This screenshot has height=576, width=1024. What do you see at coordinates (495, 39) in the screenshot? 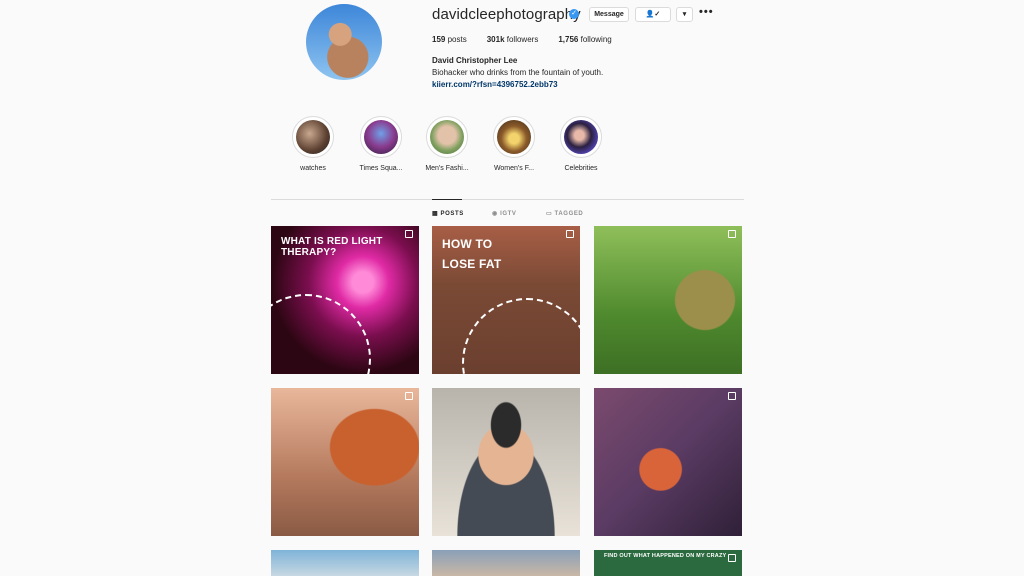
I see `followers-count: 301k` at bounding box center [495, 39].